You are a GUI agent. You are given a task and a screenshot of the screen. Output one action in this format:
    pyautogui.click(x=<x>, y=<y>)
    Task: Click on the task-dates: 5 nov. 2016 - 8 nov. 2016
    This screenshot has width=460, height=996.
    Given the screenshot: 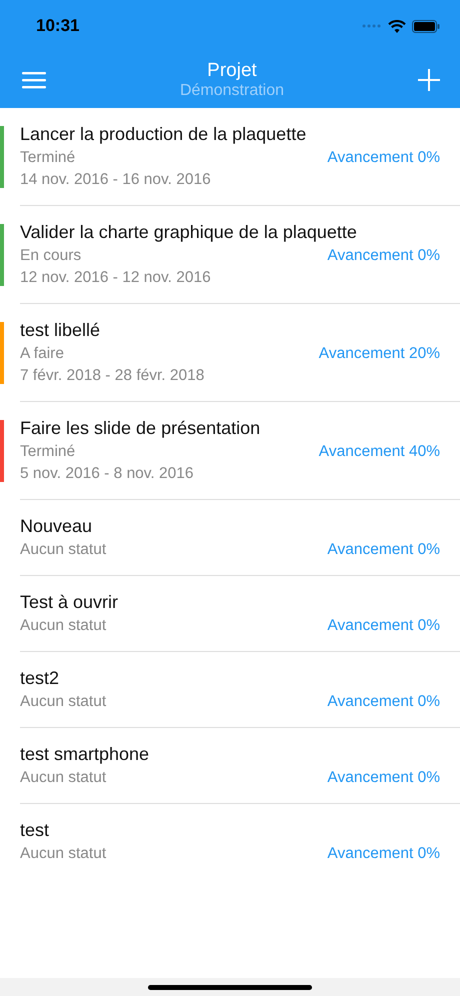 What is the action you would take?
    pyautogui.click(x=107, y=474)
    